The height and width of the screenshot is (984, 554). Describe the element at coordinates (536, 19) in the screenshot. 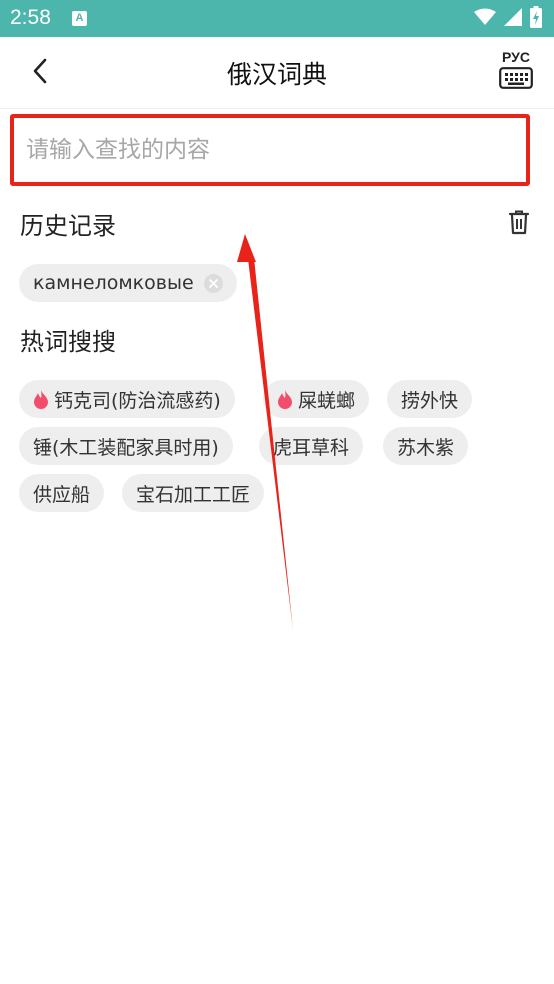

I see `battery-icon` at that location.